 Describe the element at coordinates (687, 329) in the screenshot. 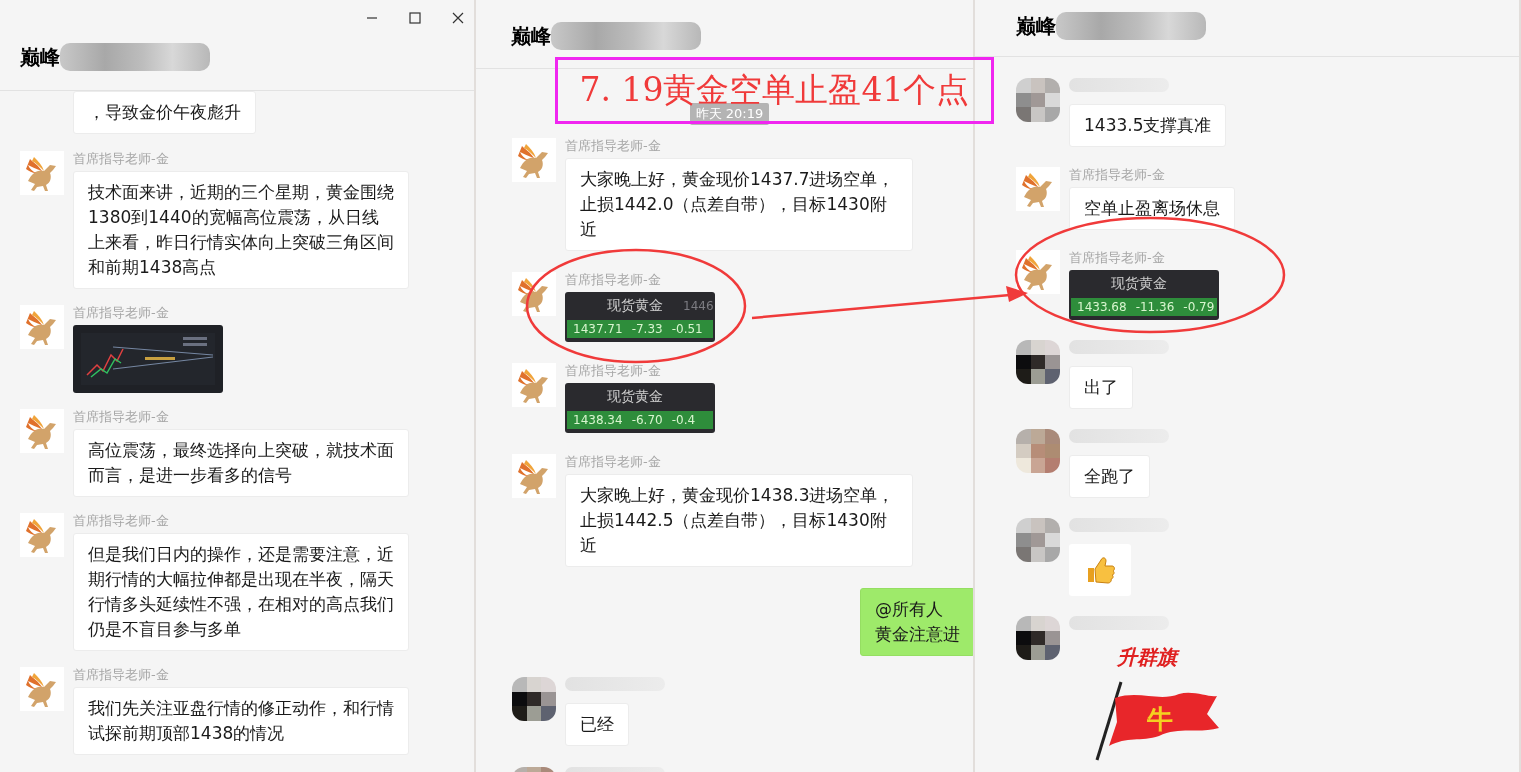

I see `percent-value: -0.51` at that location.